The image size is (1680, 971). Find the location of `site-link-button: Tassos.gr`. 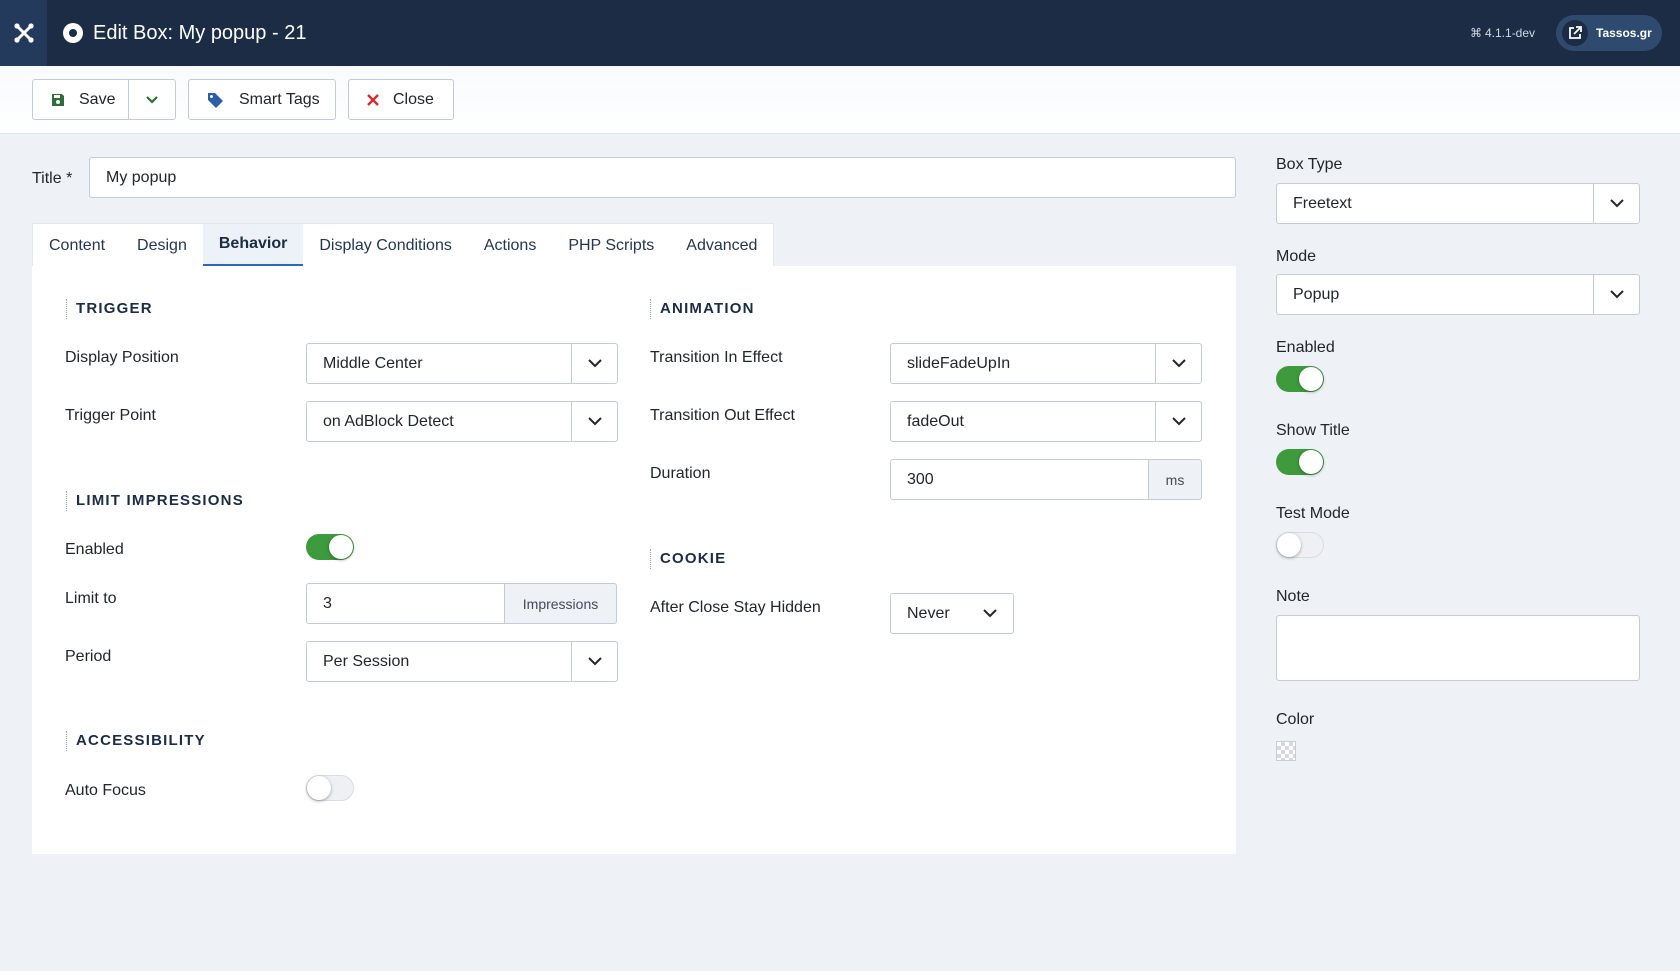

site-link-button: Tassos.gr is located at coordinates (1609, 33).